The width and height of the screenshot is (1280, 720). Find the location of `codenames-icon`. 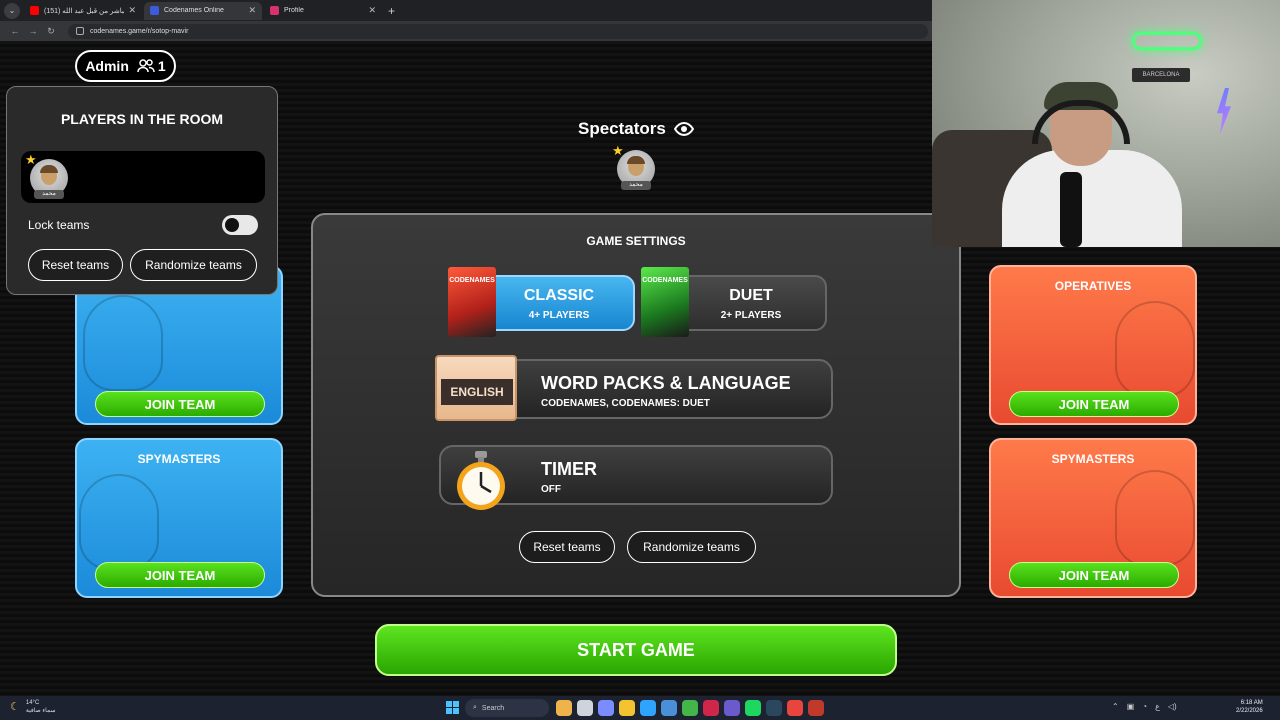

codenames-icon is located at coordinates (154, 10).